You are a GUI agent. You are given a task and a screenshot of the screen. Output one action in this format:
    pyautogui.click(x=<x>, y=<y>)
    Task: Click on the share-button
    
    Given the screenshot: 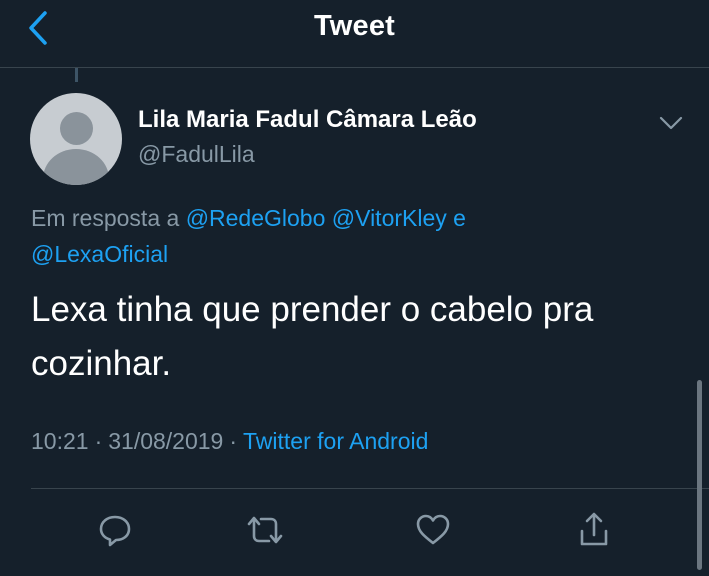 What is the action you would take?
    pyautogui.click(x=594, y=530)
    